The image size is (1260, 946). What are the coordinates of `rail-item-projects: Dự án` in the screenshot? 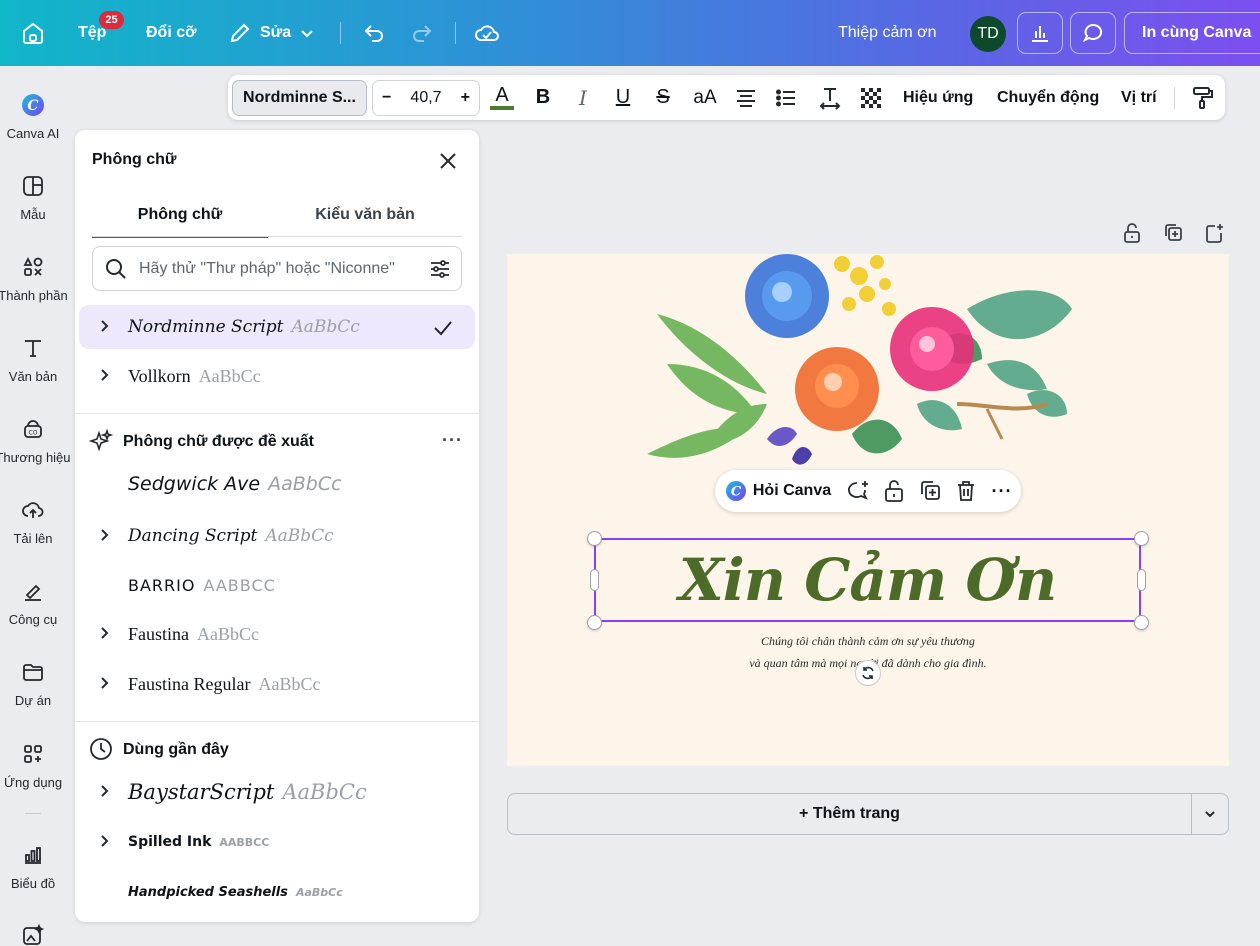 It's located at (33, 683).